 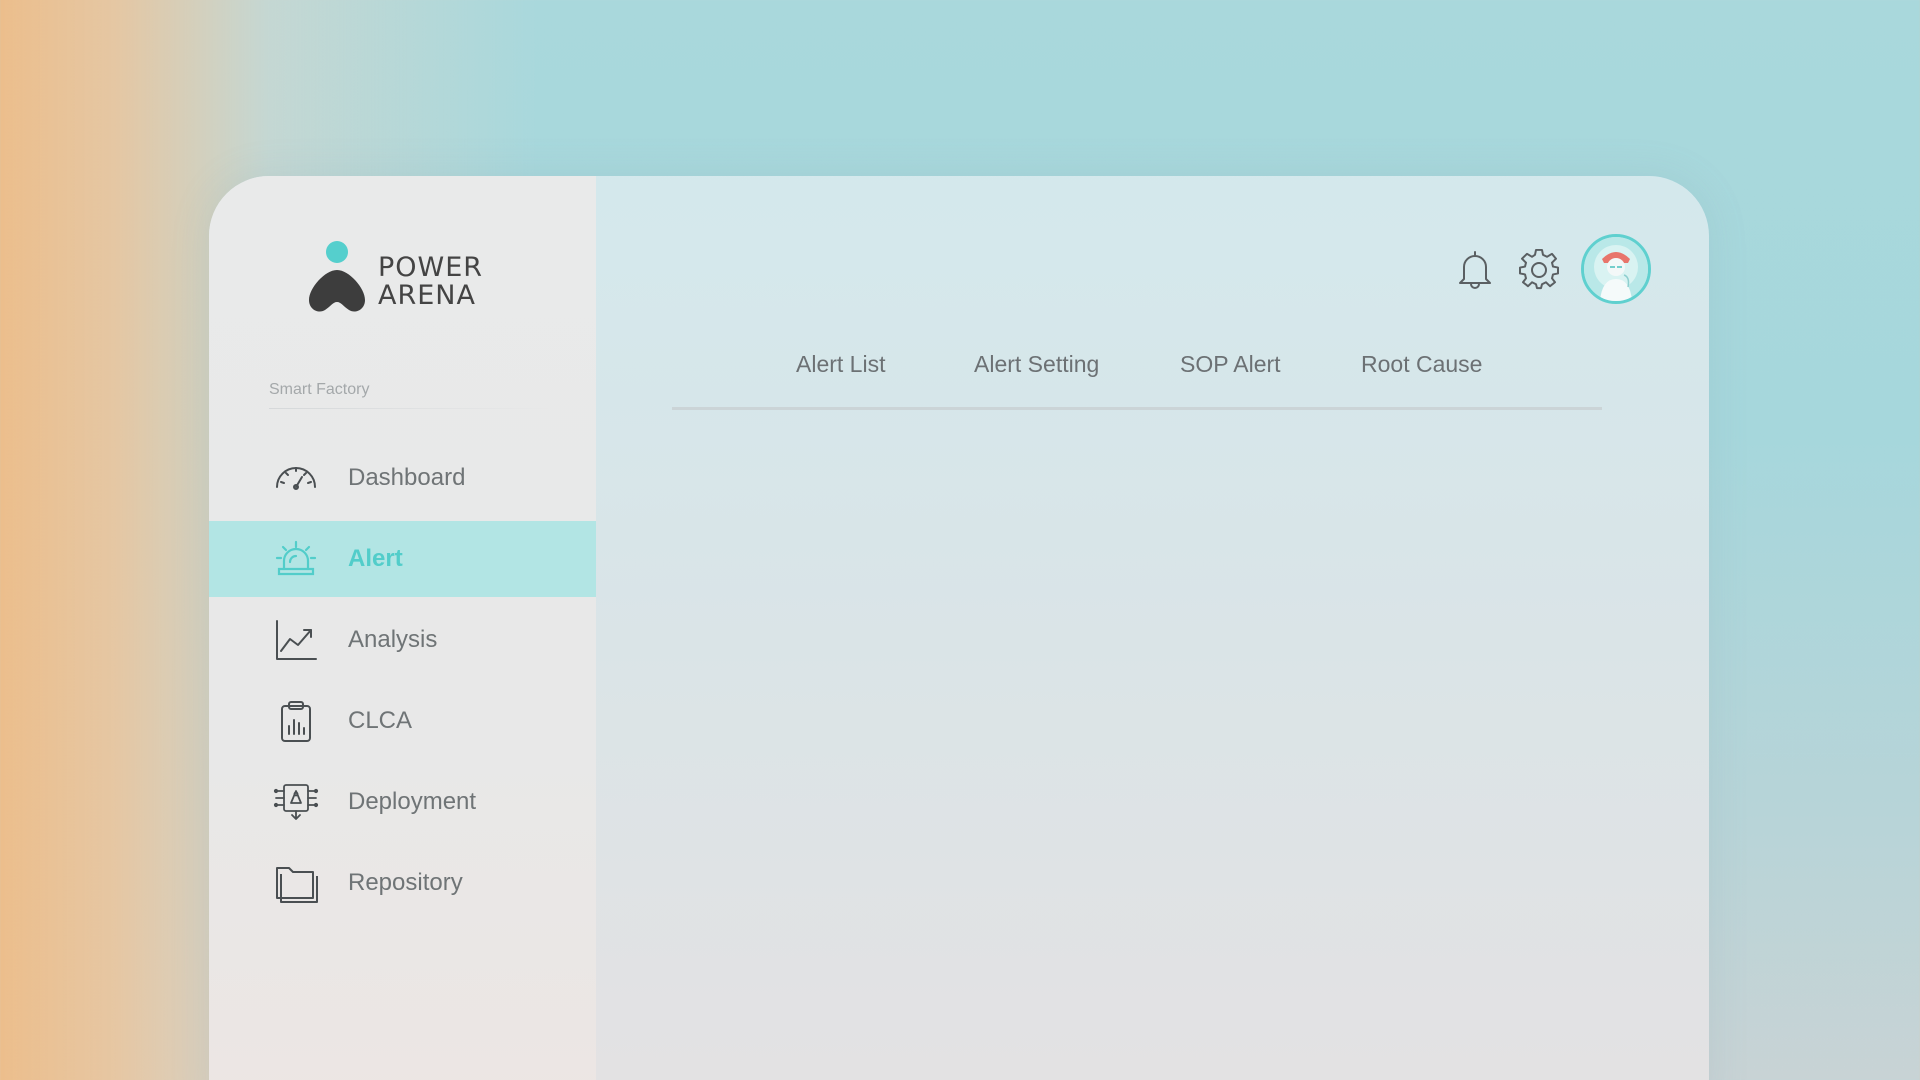 What do you see at coordinates (1421, 364) in the screenshot?
I see `tab-root-cause: Root Cause` at bounding box center [1421, 364].